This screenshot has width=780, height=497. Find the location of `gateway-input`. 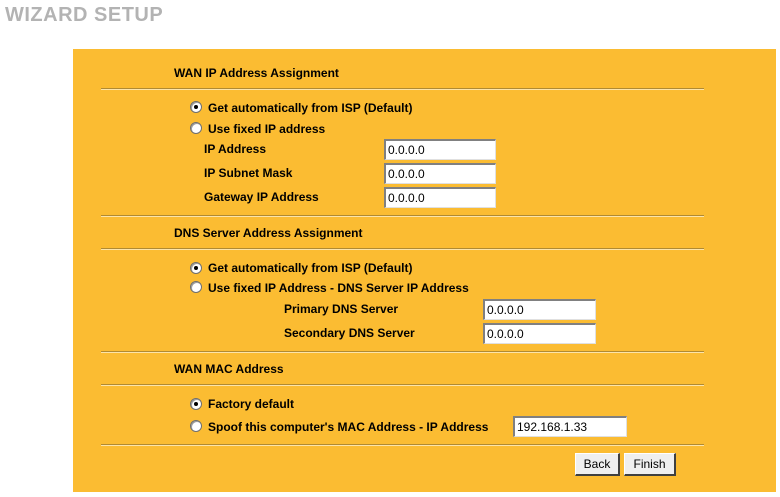

gateway-input is located at coordinates (440, 197).